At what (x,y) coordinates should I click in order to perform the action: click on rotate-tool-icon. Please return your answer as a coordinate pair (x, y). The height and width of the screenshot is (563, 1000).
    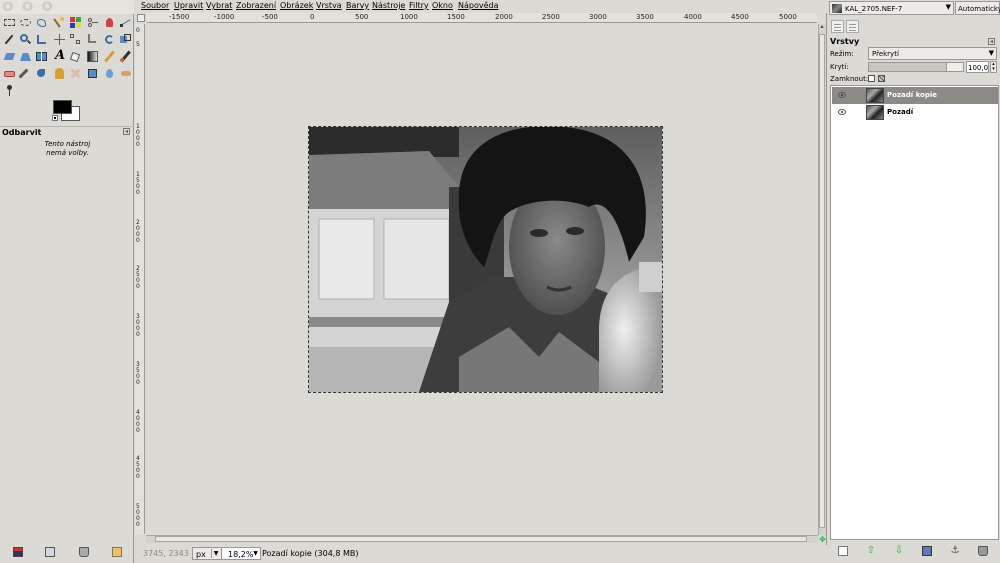
    Looking at the image, I should click on (109, 39).